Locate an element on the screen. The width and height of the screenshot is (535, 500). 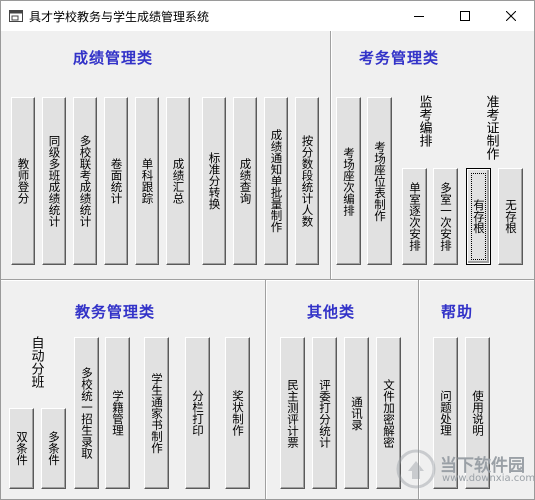
button-label: 成绩汇总 is located at coordinates (178, 181).